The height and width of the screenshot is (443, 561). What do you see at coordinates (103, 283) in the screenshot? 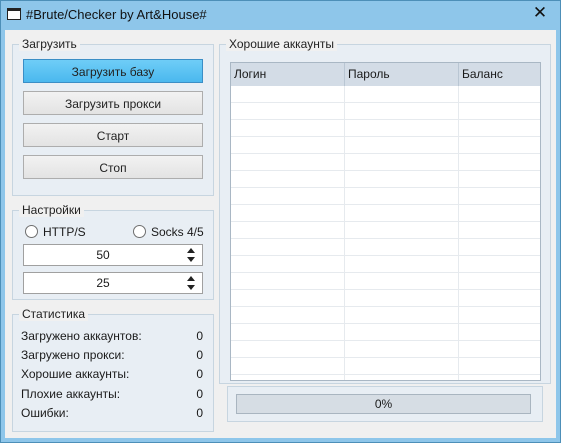
I see `timeout-value: 25` at bounding box center [103, 283].